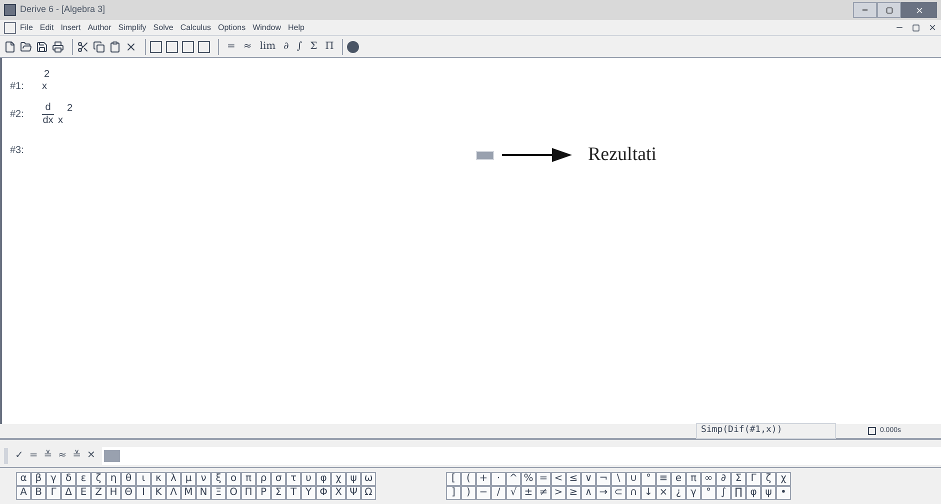  Describe the element at coordinates (33, 455) in the screenshot. I see `entry-button: =` at that location.